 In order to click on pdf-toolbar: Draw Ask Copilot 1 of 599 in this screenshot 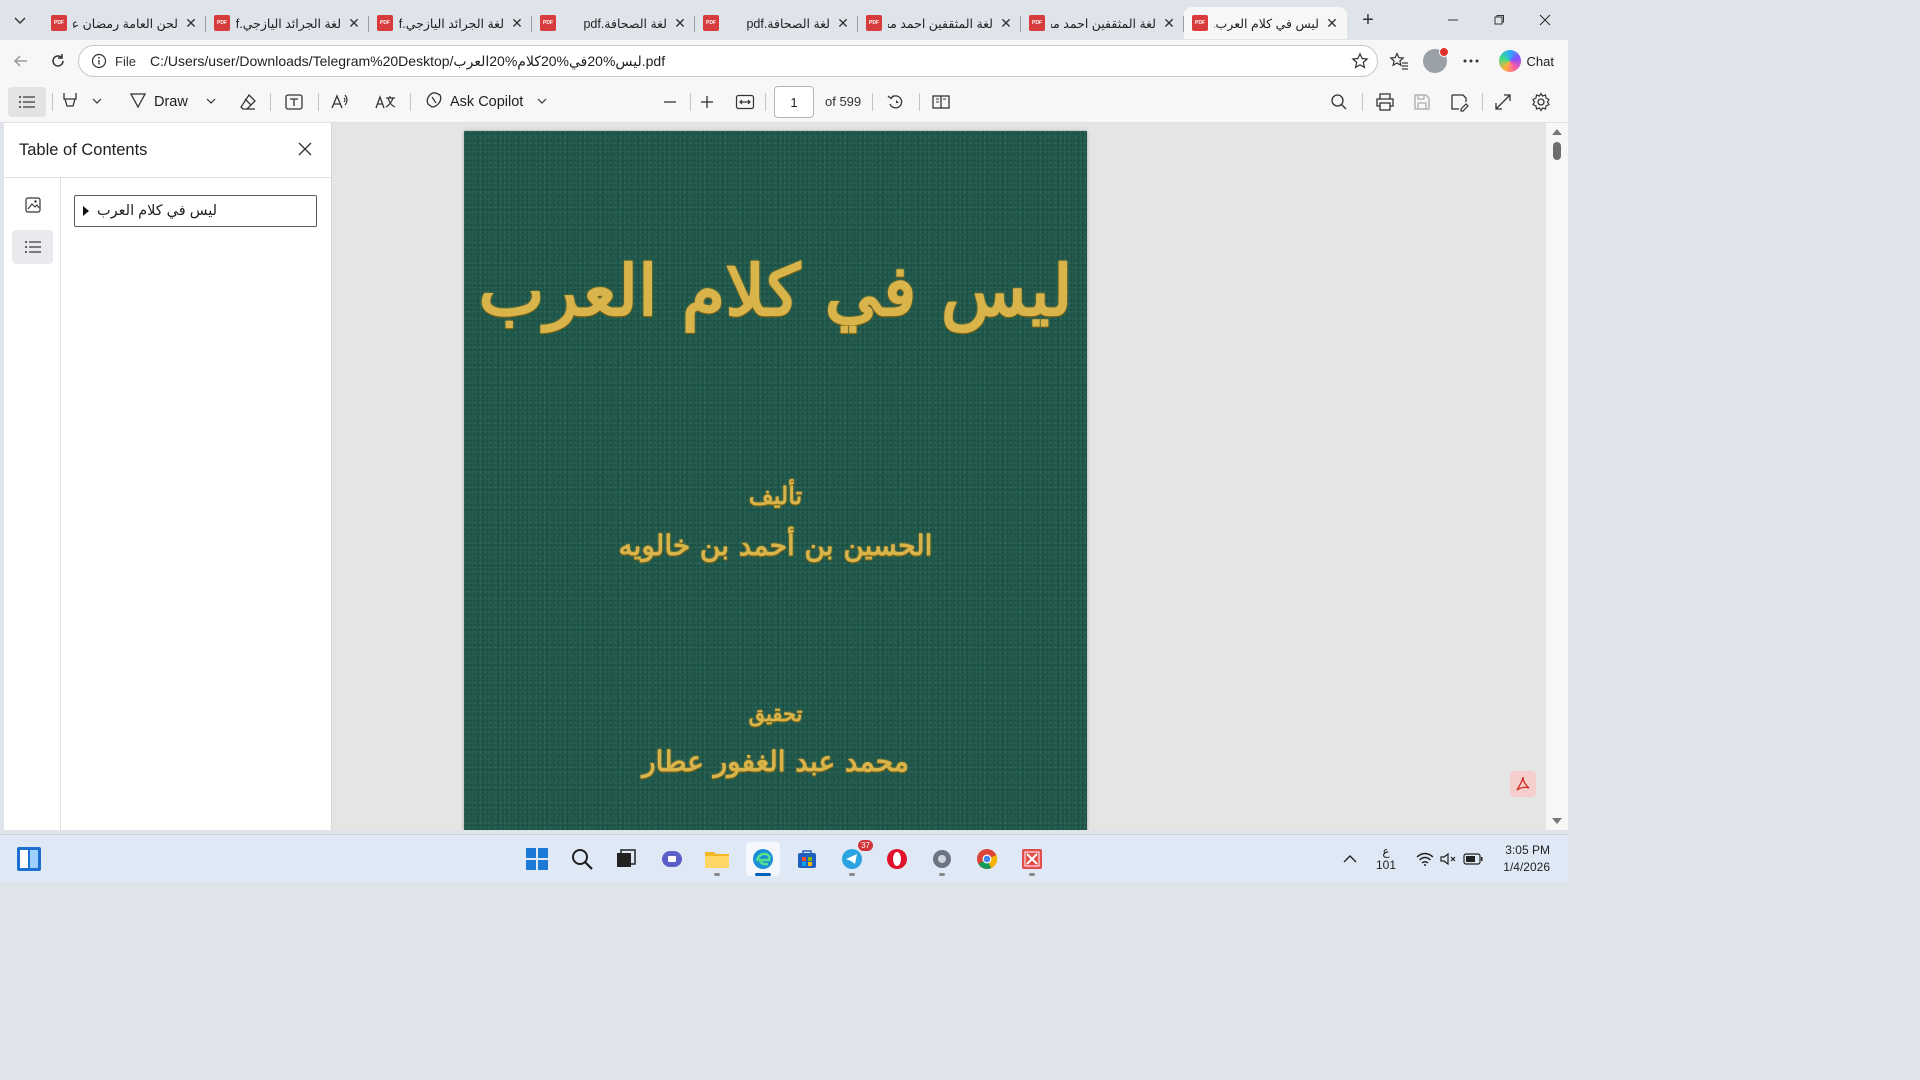, I will do `click(784, 102)`.